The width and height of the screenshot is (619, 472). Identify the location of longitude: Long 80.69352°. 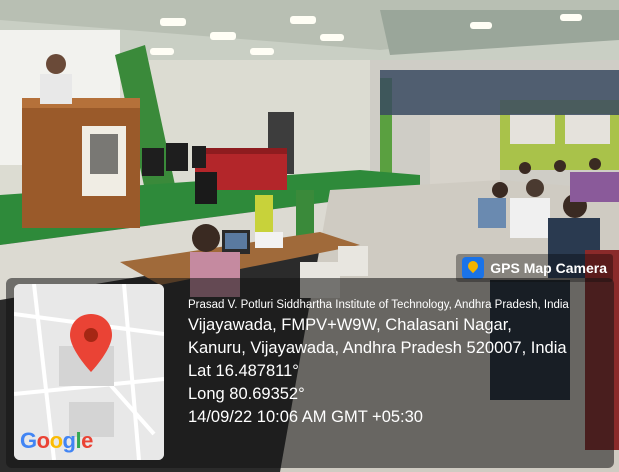
(246, 394).